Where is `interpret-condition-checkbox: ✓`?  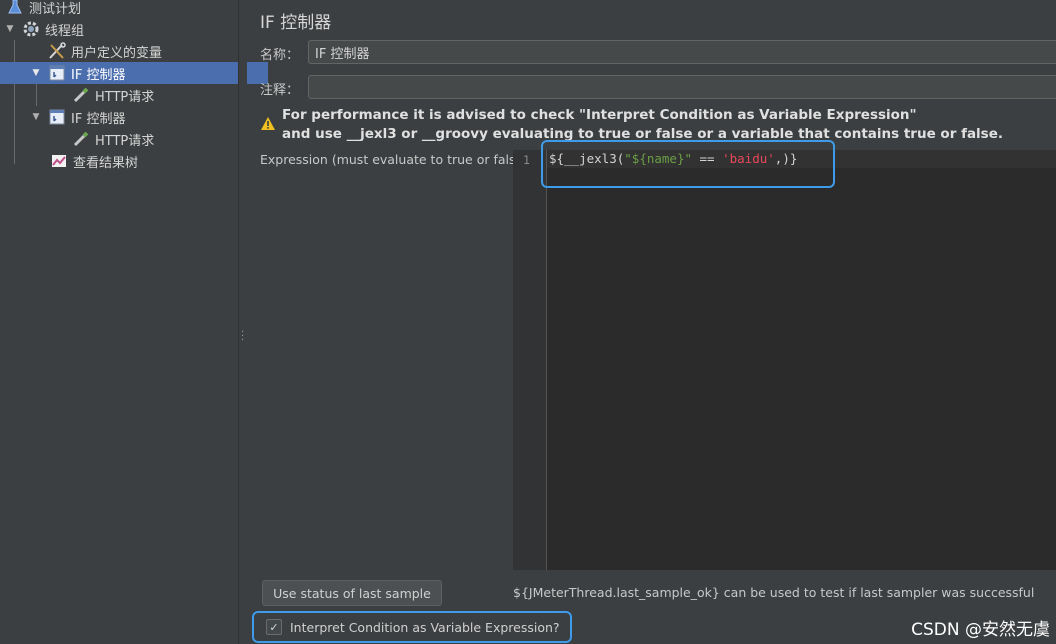
interpret-condition-checkbox: ✓ is located at coordinates (274, 627).